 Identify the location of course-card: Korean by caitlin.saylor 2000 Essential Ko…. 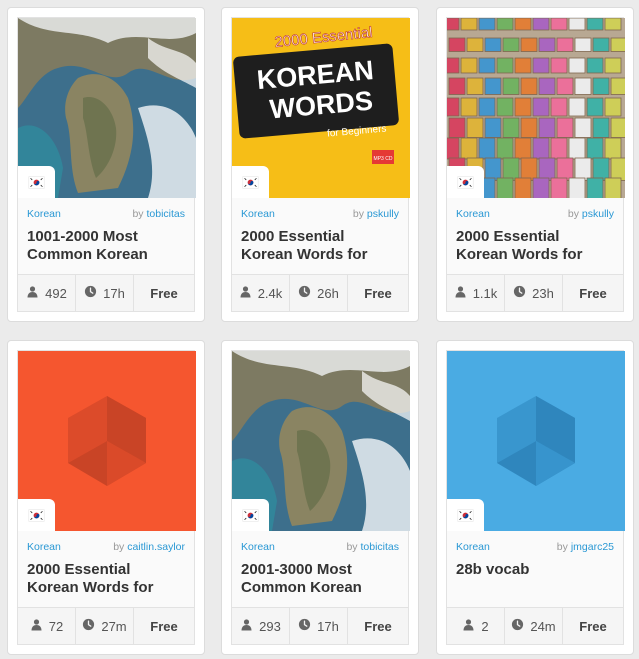
(106, 497).